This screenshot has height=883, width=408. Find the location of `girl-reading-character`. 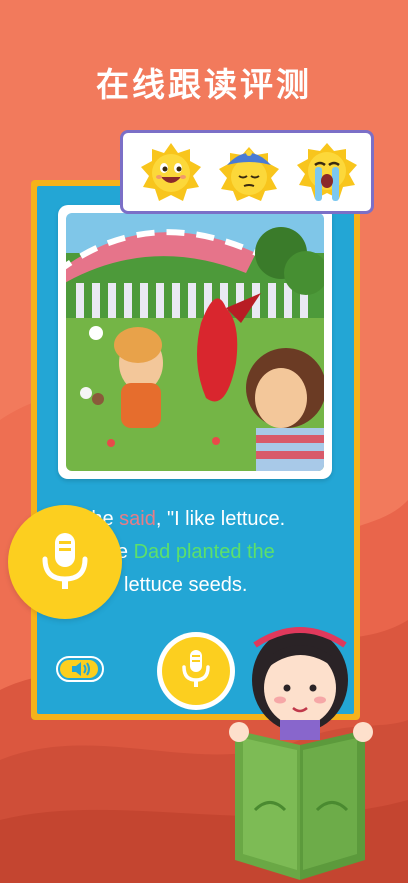

girl-reading-character is located at coordinates (301, 753).